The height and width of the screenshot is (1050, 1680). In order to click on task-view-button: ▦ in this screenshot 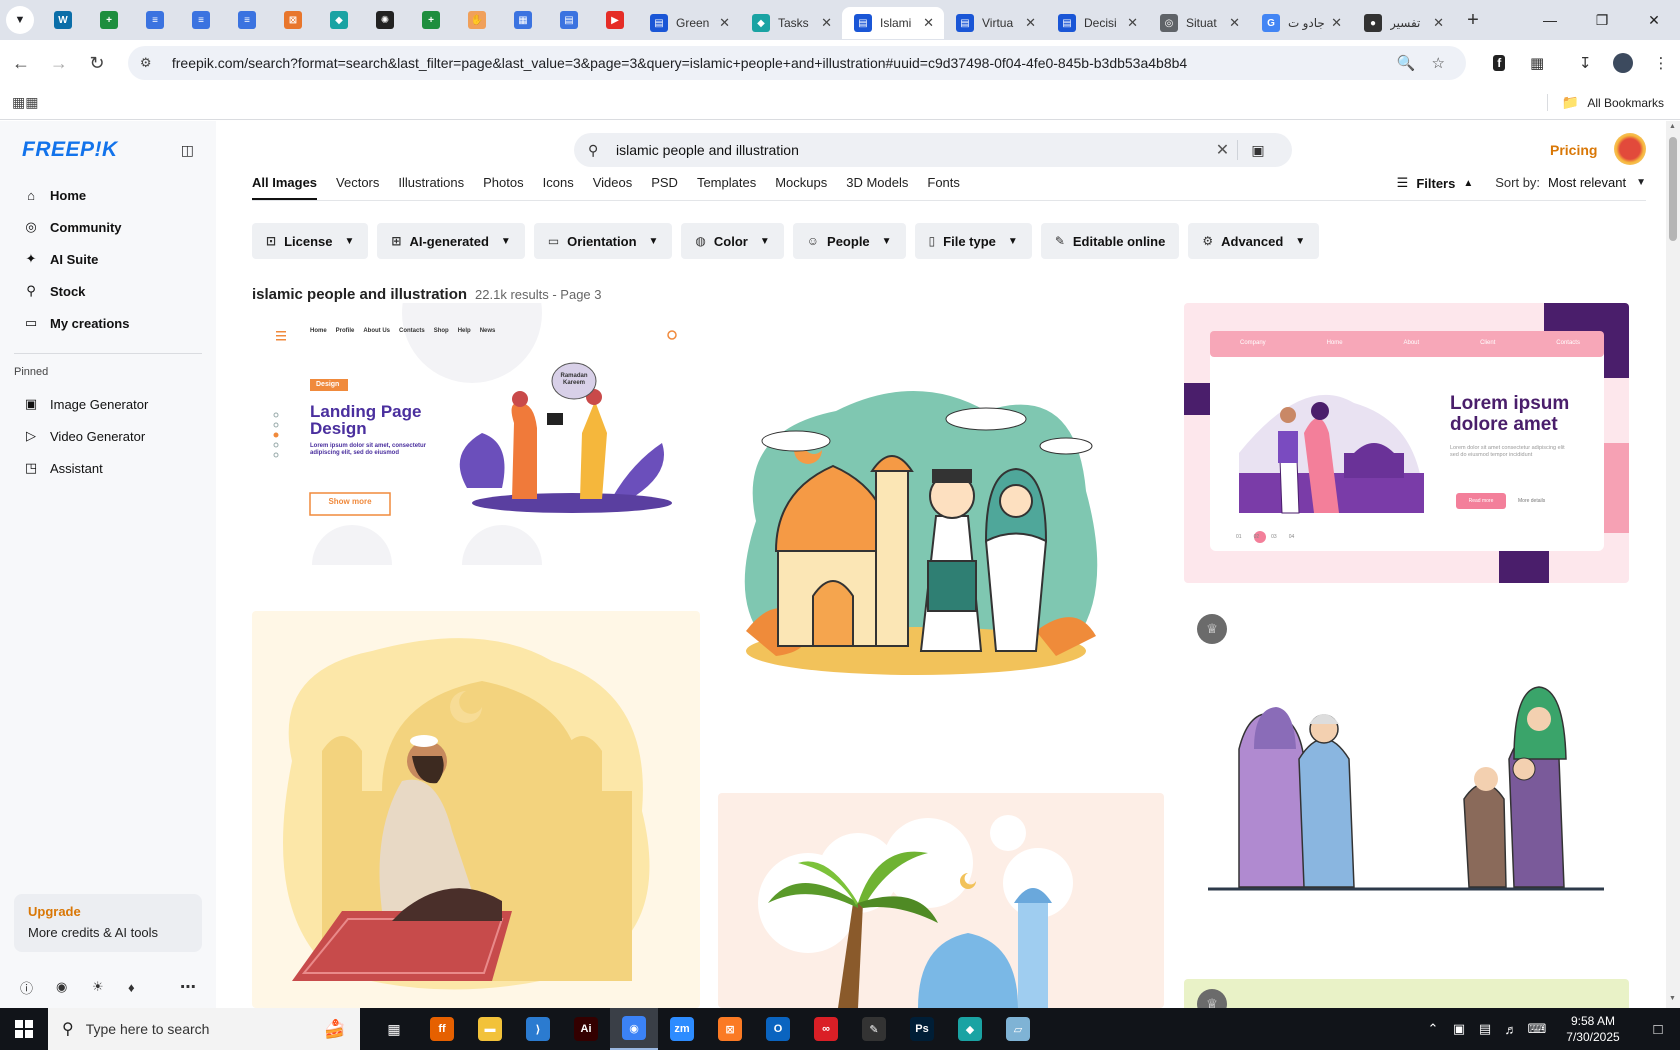, I will do `click(394, 1029)`.